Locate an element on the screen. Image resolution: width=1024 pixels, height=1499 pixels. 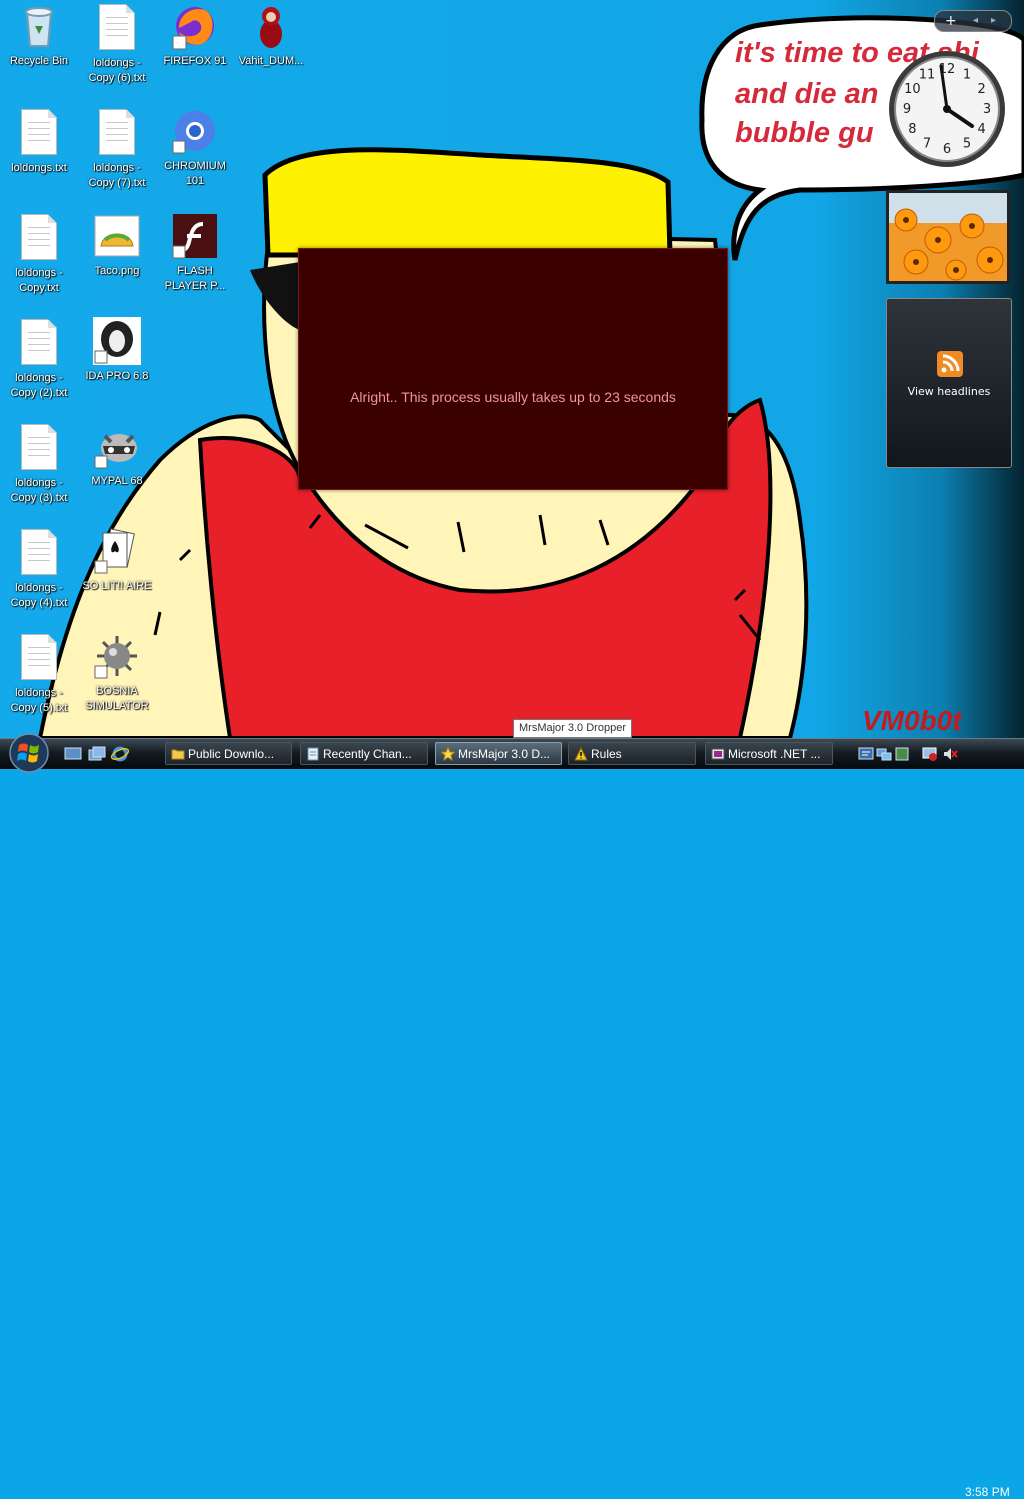
solitaire-icon is located at coordinates (114, 551).